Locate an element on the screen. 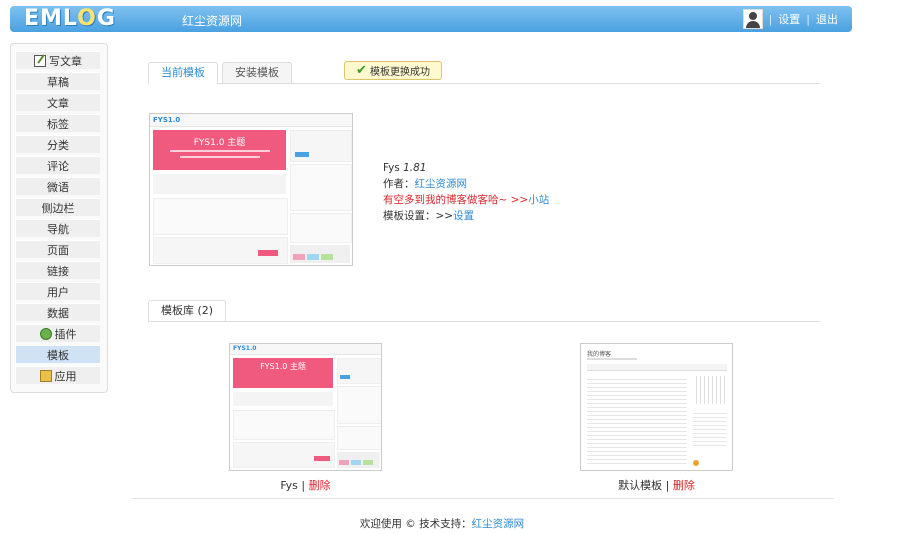 The width and height of the screenshot is (900, 534). template-label-default: 默认模板 | 删除 is located at coordinates (656, 485).